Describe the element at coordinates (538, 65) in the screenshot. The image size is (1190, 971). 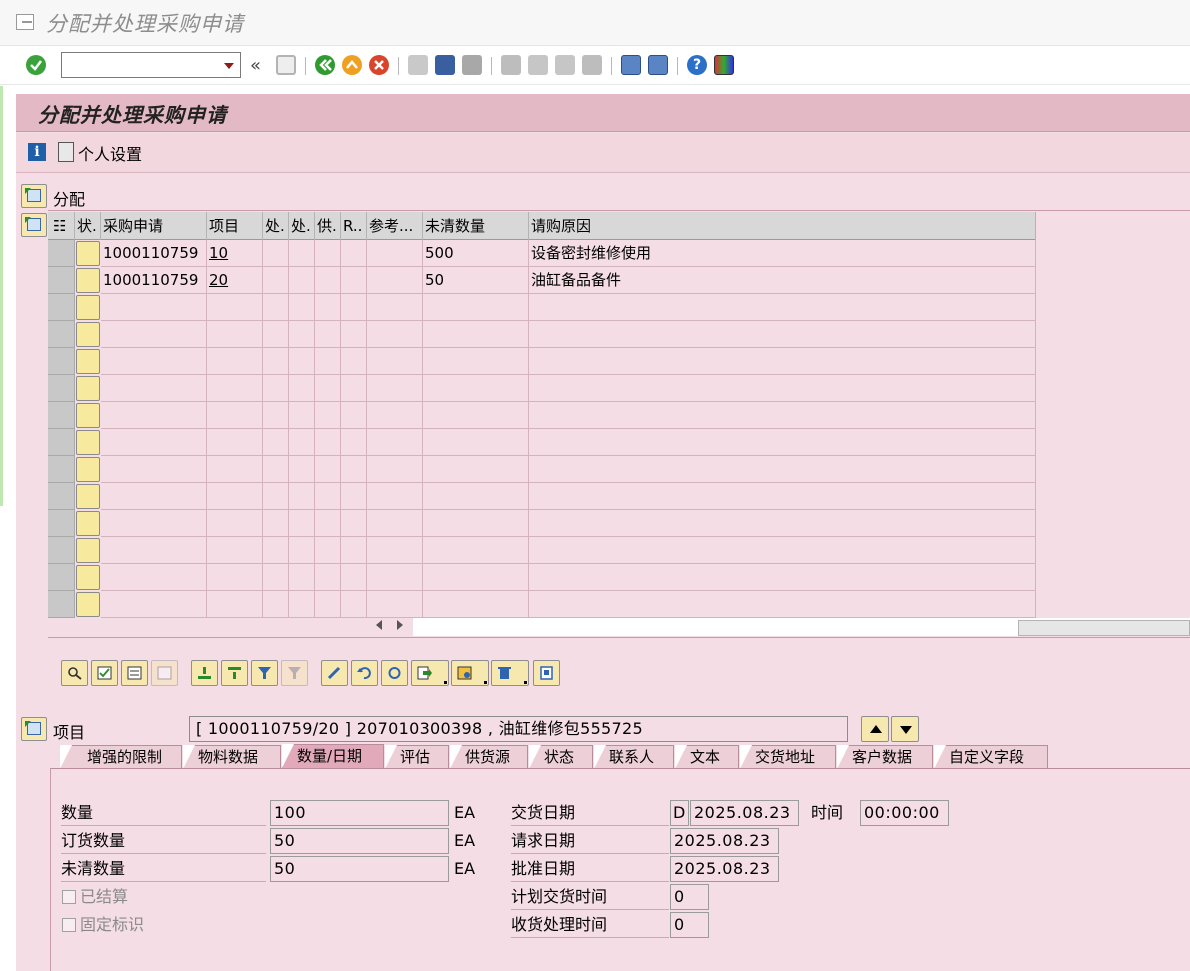
I see `previous-page-icon` at that location.